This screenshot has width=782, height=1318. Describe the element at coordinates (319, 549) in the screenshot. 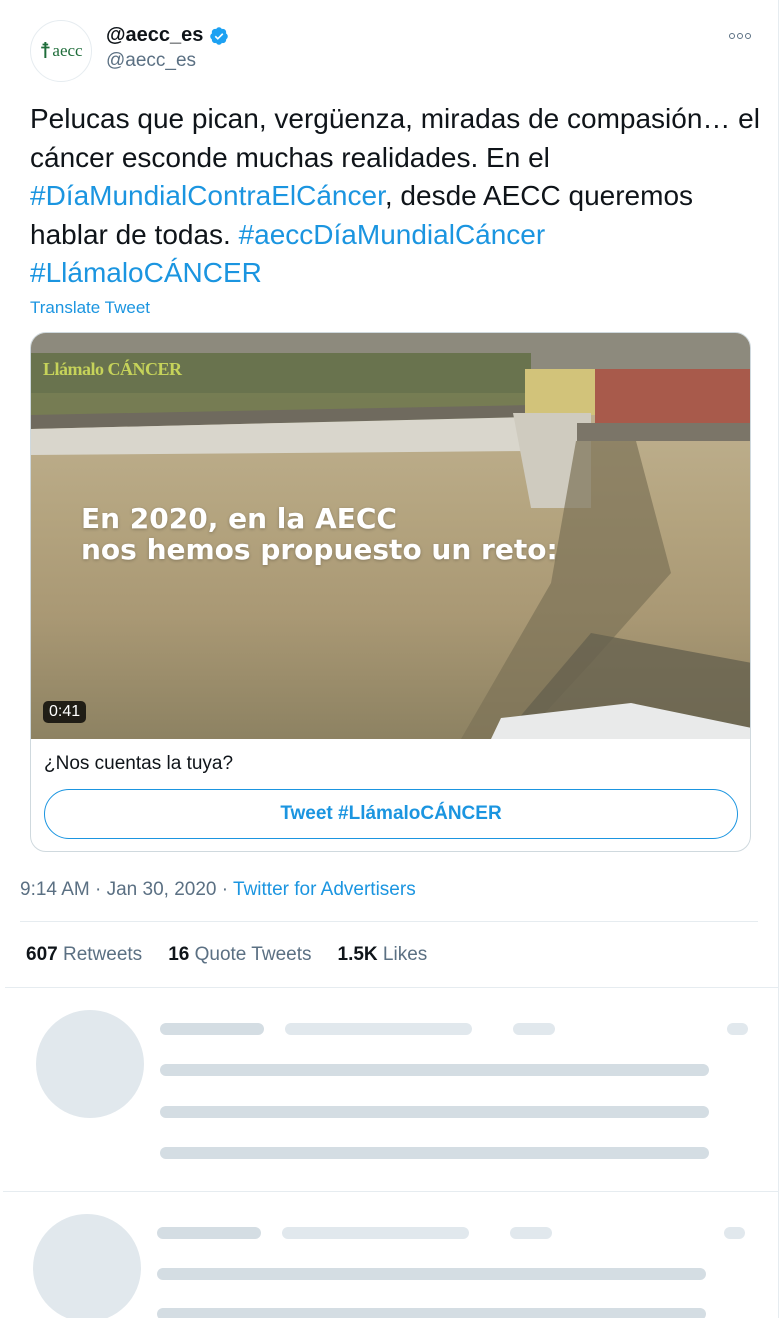

I see `video-overlay-line: nos hemos propuesto un reto:` at that location.